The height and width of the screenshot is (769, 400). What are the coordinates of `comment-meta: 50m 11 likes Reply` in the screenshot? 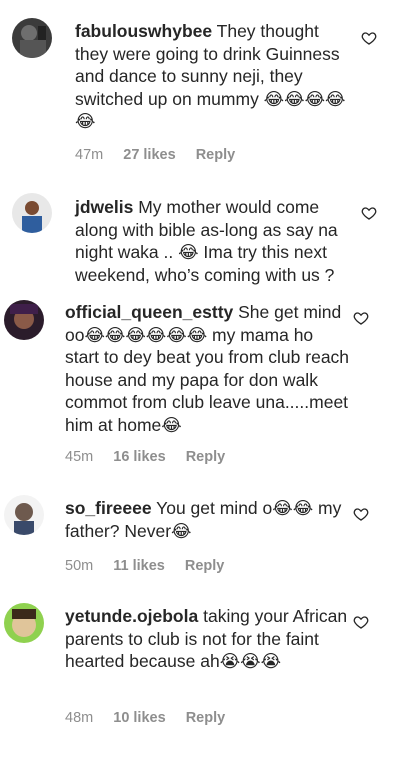 It's located at (152, 566).